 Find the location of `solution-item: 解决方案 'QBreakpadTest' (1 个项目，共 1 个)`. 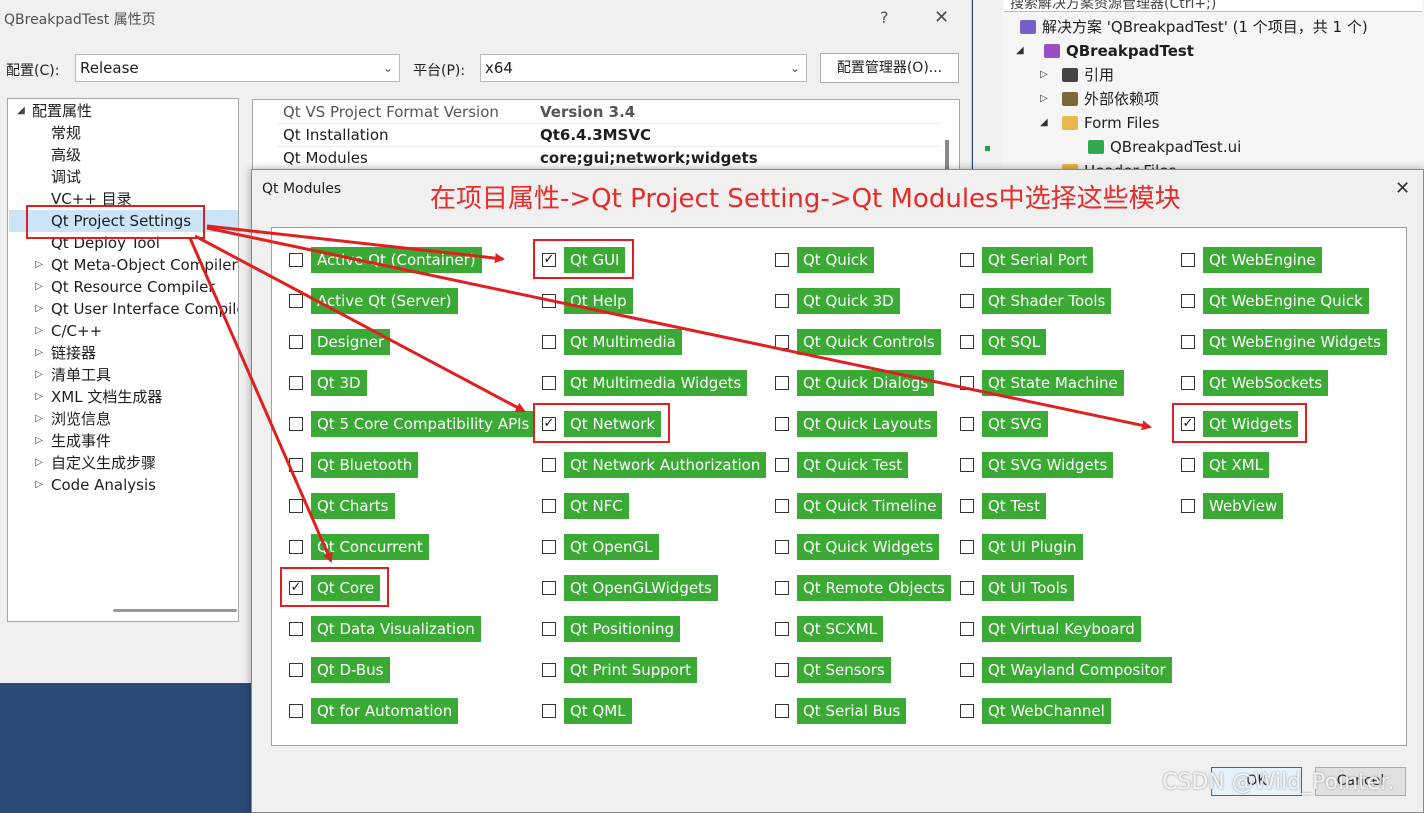

solution-item: 解决方案 'QBreakpadTest' (1 个项目，共 1 个) is located at coordinates (1205, 27).